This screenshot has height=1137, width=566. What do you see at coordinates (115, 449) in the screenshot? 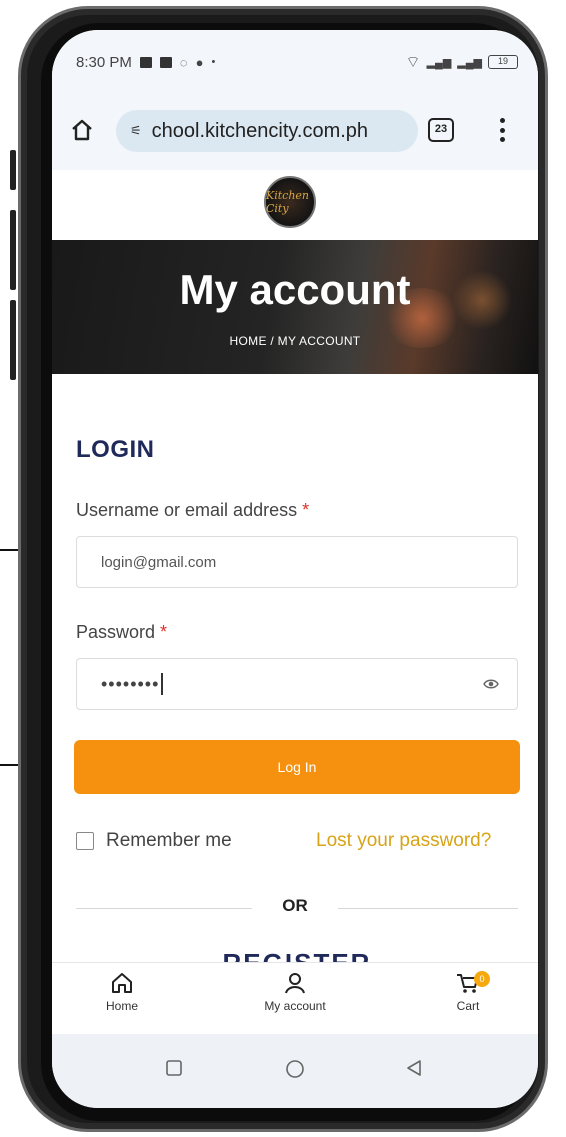
I see `login-heading: LOGIN` at bounding box center [115, 449].